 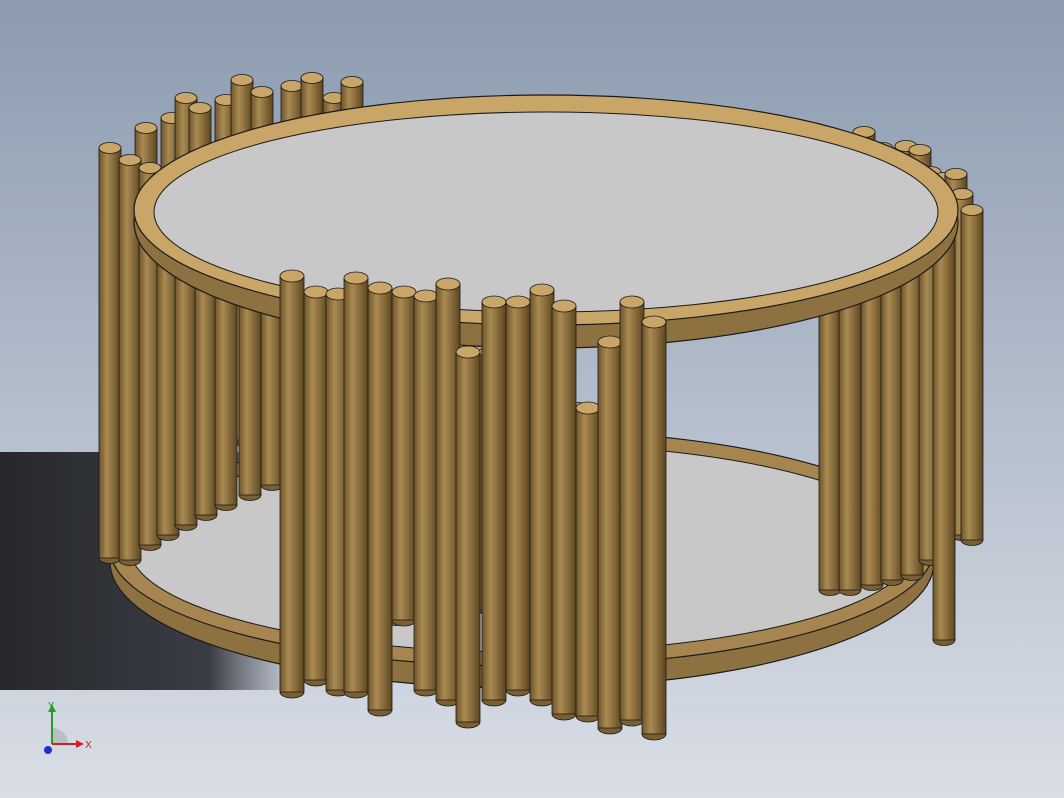 I want to click on x-axis-arrow, so click(x=80, y=744).